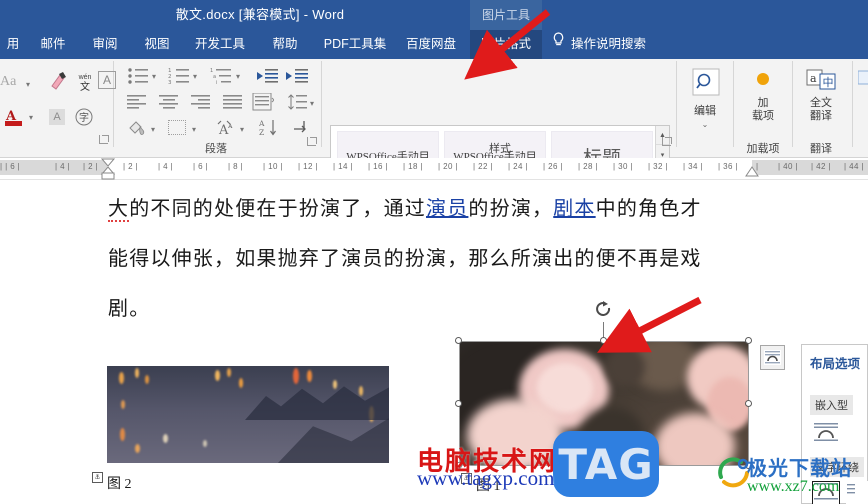 The height and width of the screenshot is (504, 868). I want to click on ribbon-tab-strip: 用邮件 审阅 视图 开发工具 帮助 PDF工具集 百度网盘 图片格式 操作说明搜索, so click(434, 44).